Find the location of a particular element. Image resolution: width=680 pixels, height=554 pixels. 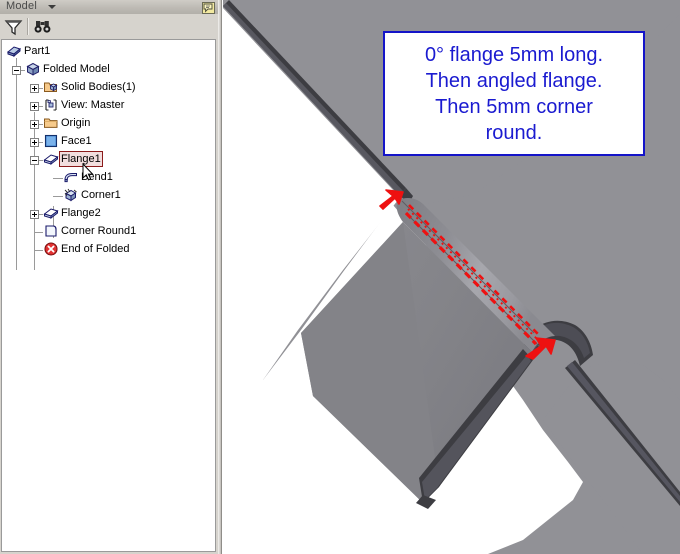

tree-item-end-of-folded: End of Folded is located at coordinates (87, 249).